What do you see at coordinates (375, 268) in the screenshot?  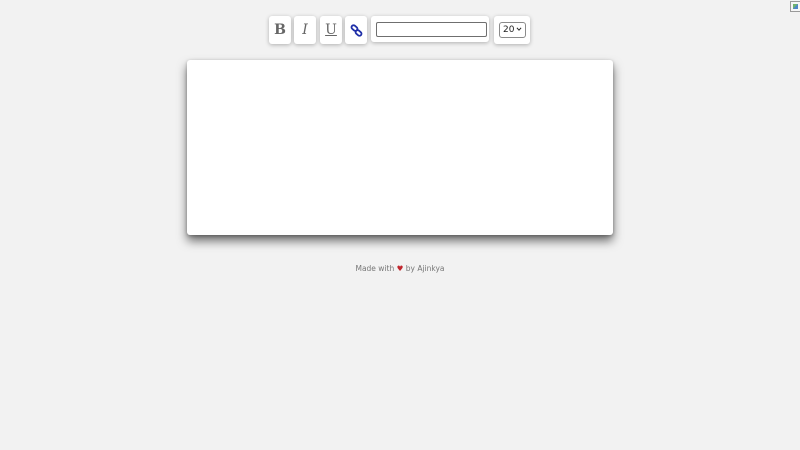 I see `footer-prefix: Made with` at bounding box center [375, 268].